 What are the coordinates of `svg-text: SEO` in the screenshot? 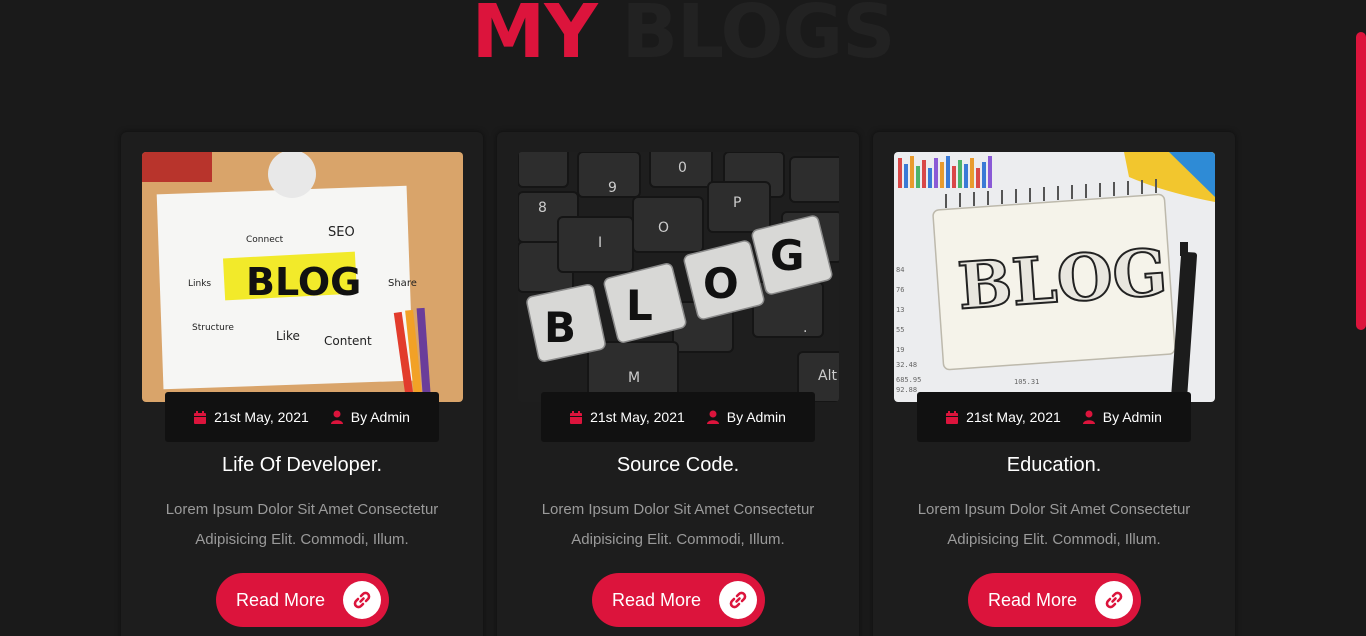 It's located at (341, 232).